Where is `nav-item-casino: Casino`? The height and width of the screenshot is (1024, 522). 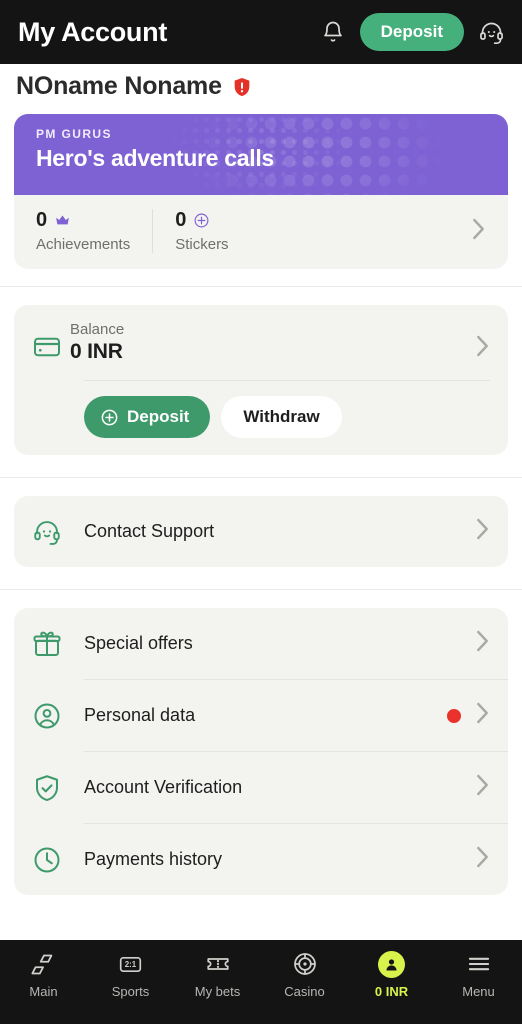 nav-item-casino: Casino is located at coordinates (304, 975).